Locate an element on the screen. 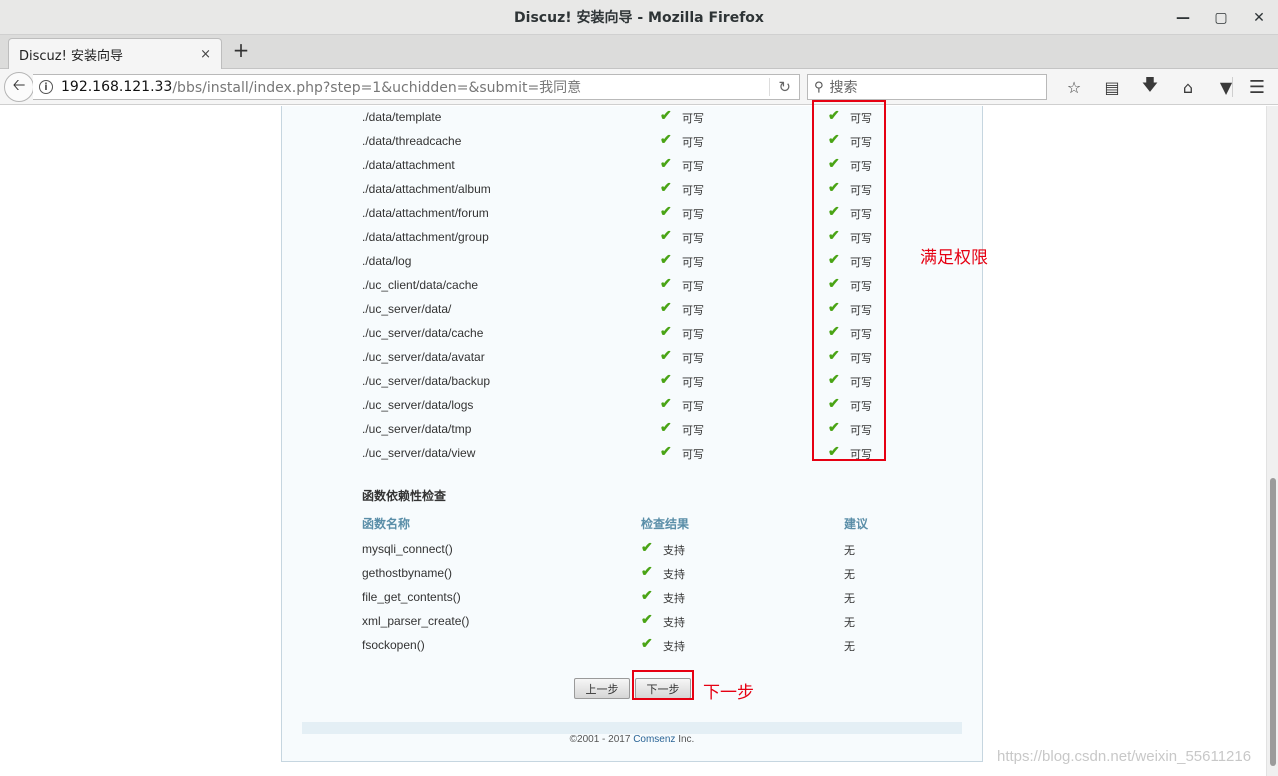 The width and height of the screenshot is (1278, 776). directory-path: ./uc_server/data/cache is located at coordinates (423, 333).